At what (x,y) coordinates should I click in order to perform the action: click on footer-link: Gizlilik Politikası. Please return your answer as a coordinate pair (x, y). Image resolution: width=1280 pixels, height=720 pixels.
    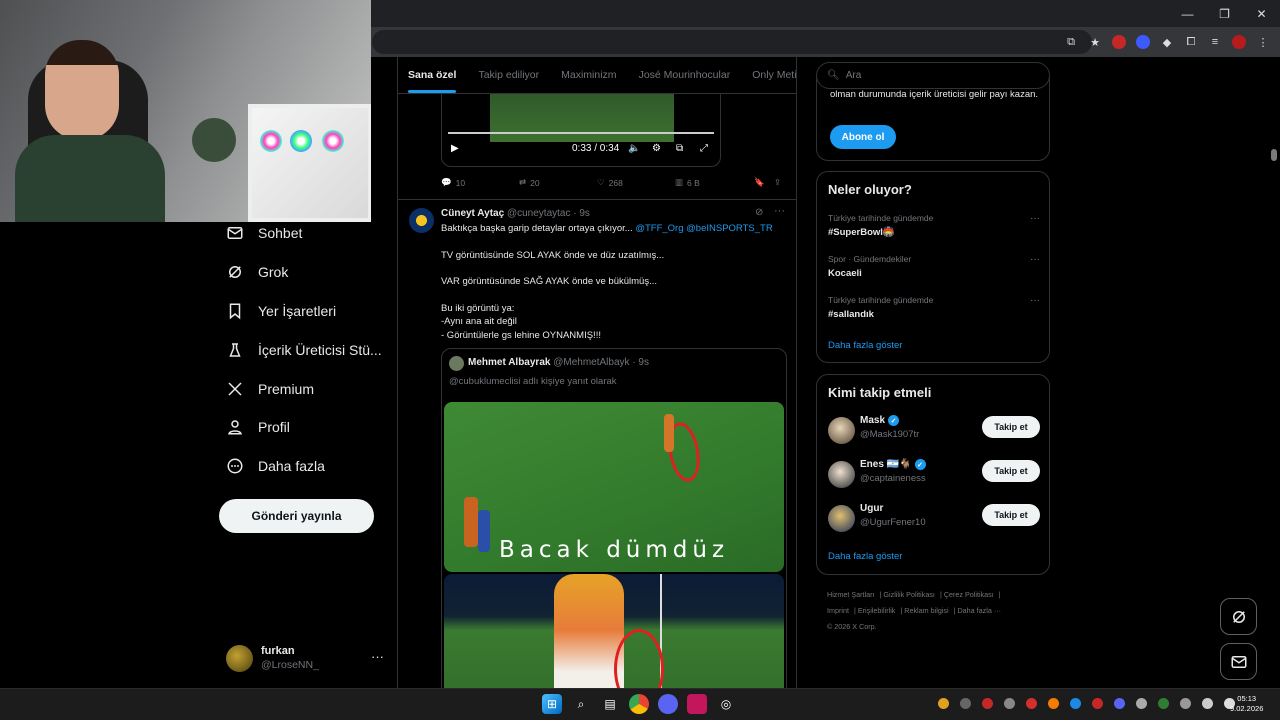
    Looking at the image, I should click on (909, 594).